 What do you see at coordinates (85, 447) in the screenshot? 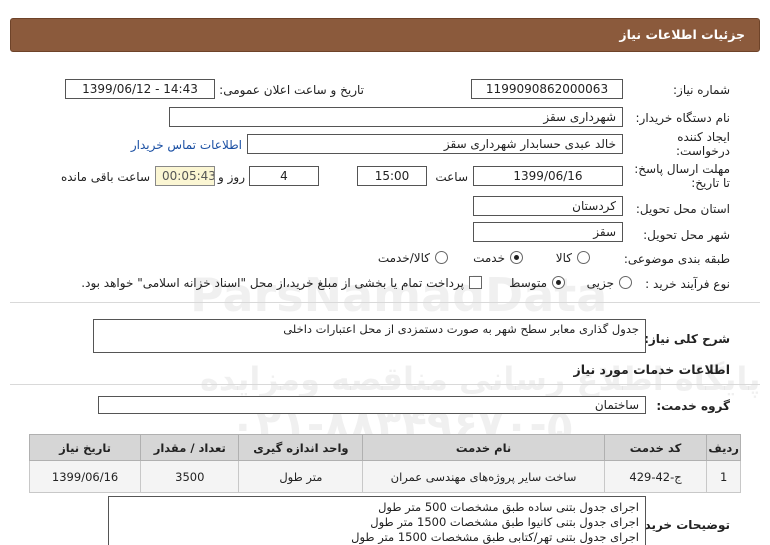
I see `col-header-need-date: تاریخ نیاز` at bounding box center [85, 447].